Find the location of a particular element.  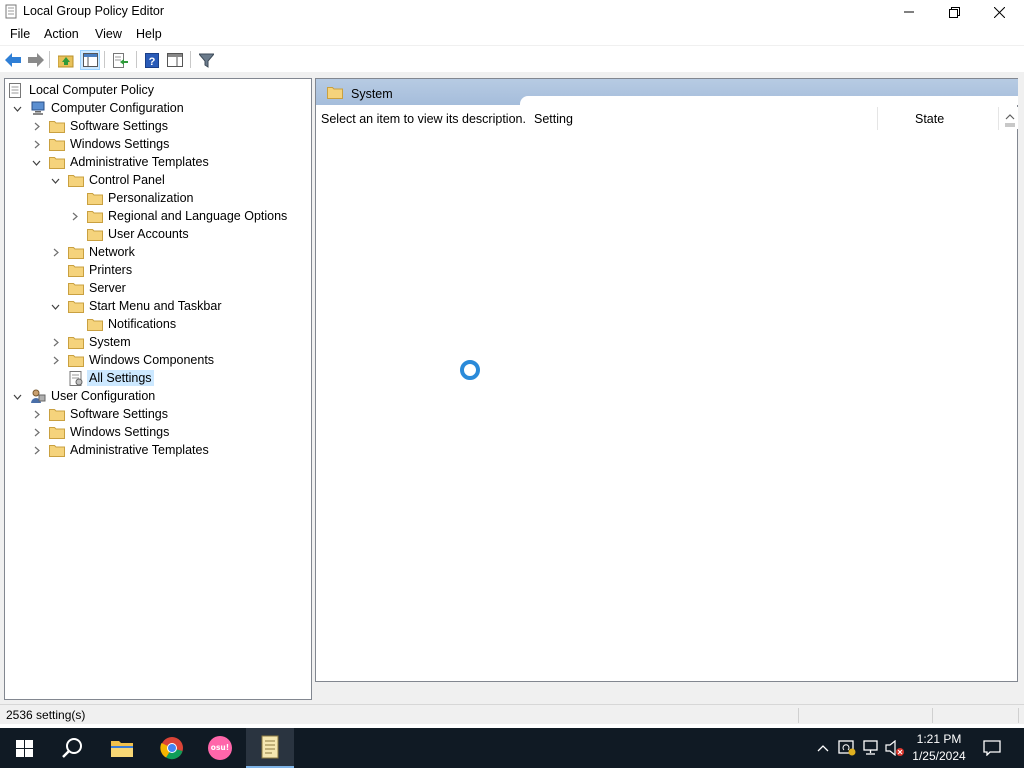

tree-node: Printers is located at coordinates (91, 270).